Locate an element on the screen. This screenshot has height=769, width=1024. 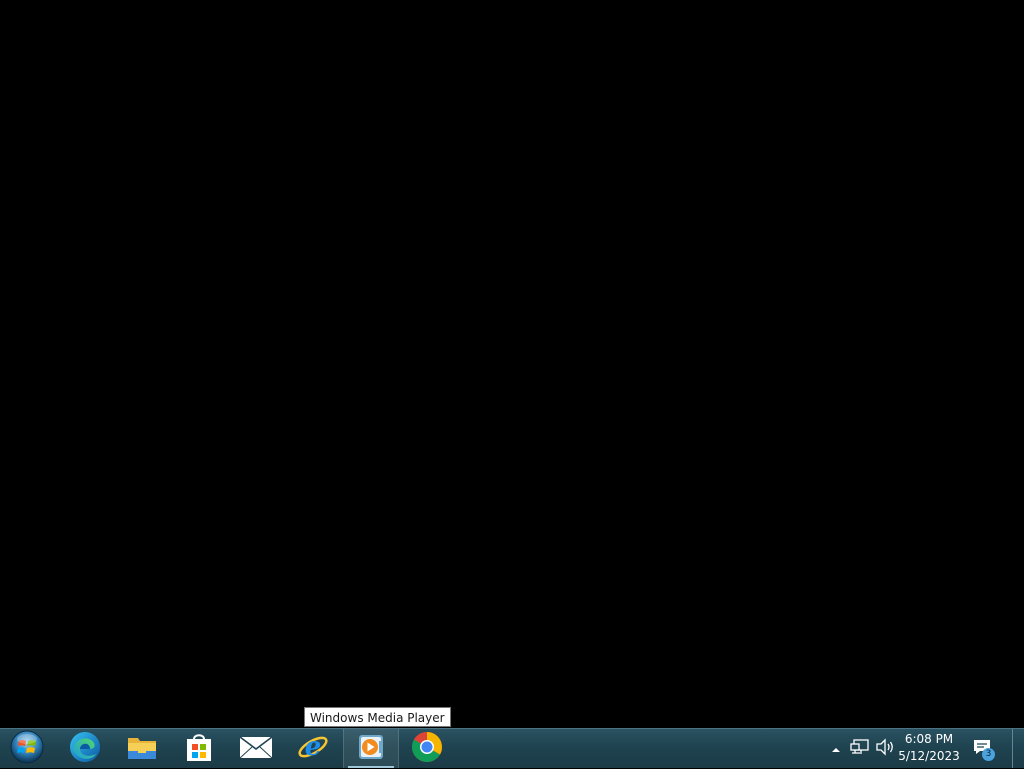
show-desktop-button is located at coordinates (1018, 748).